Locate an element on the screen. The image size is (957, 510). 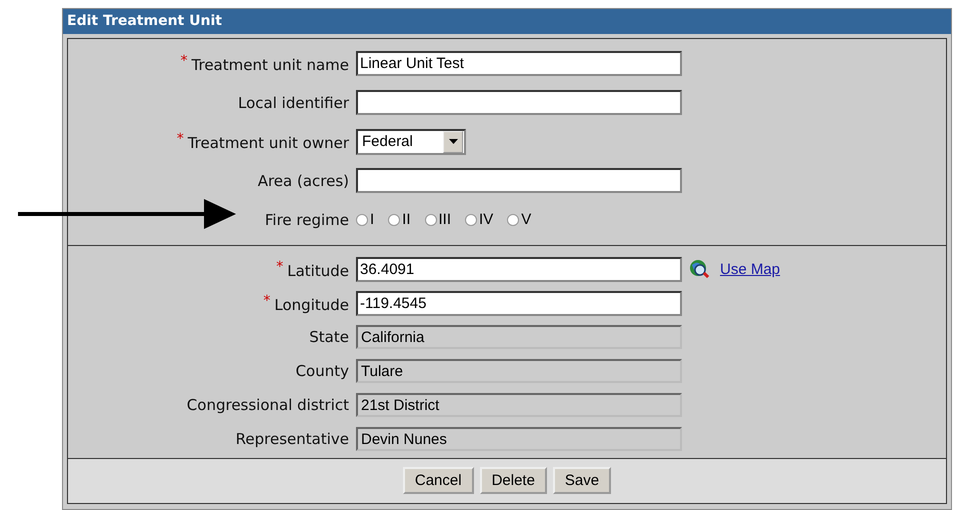
form-button: Cancel is located at coordinates (438, 480).